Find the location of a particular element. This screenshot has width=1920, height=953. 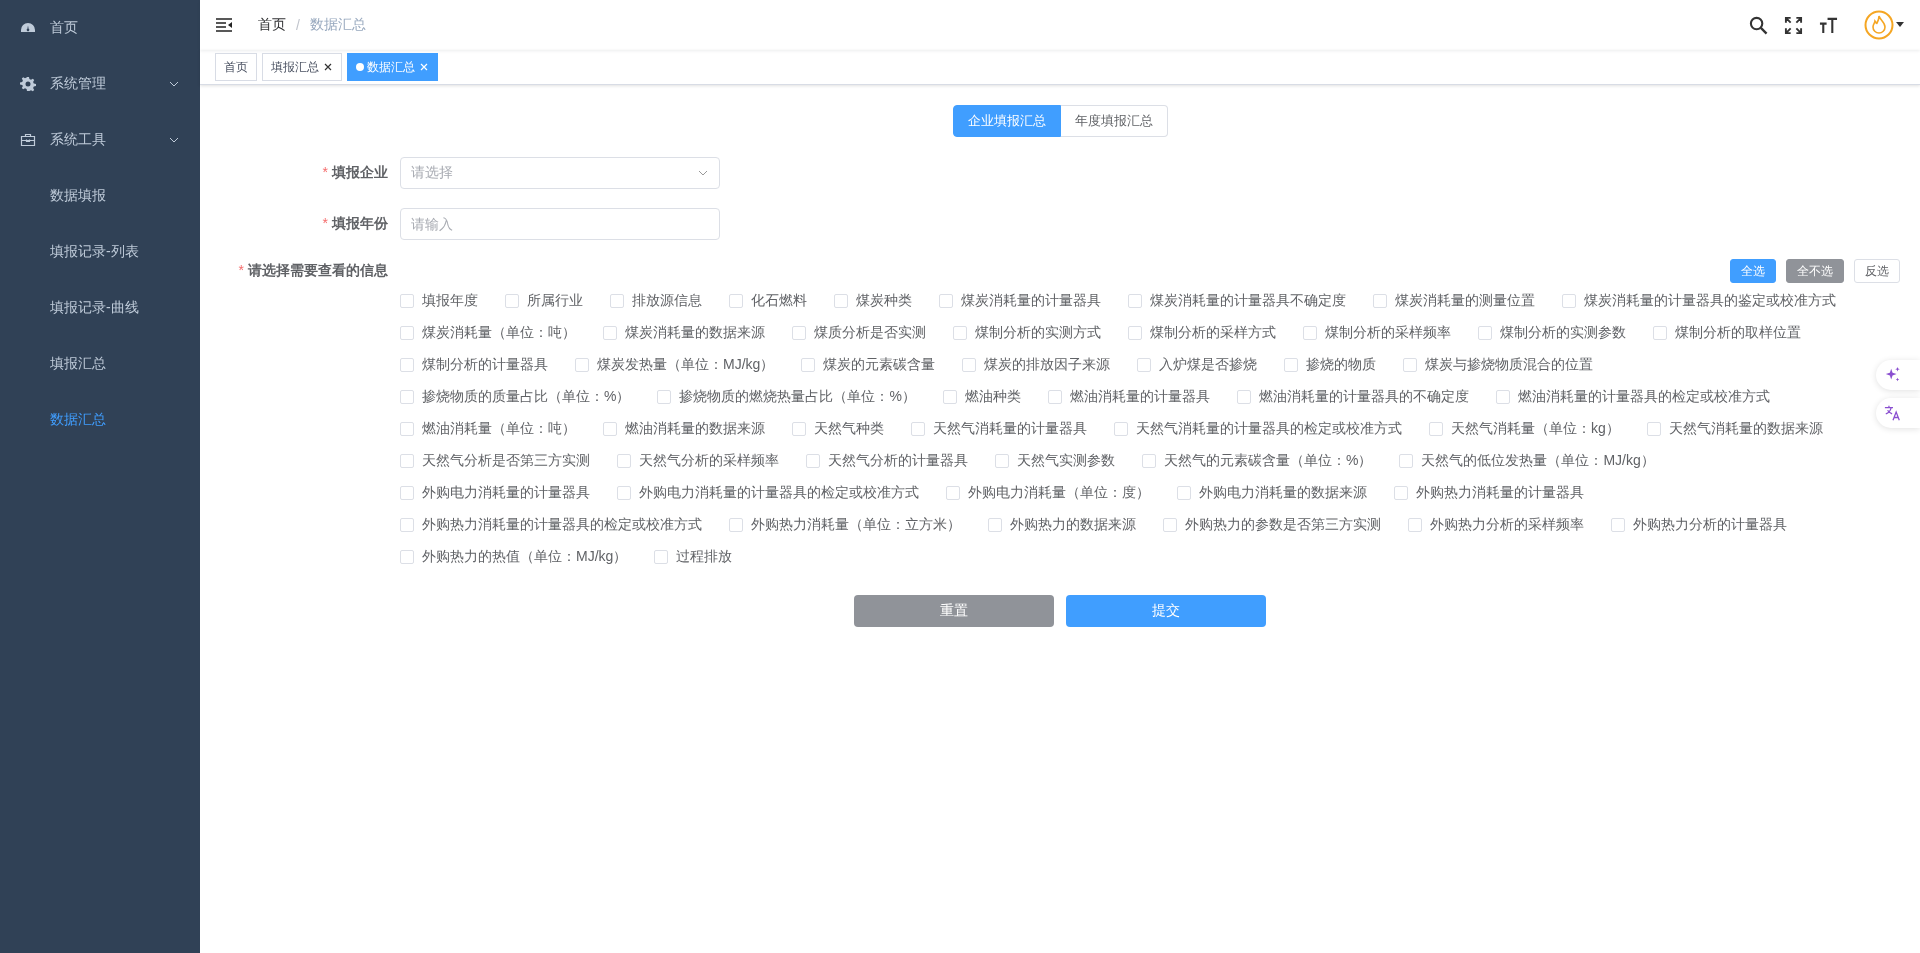

submenu-item: 填报汇总 is located at coordinates (100, 364).